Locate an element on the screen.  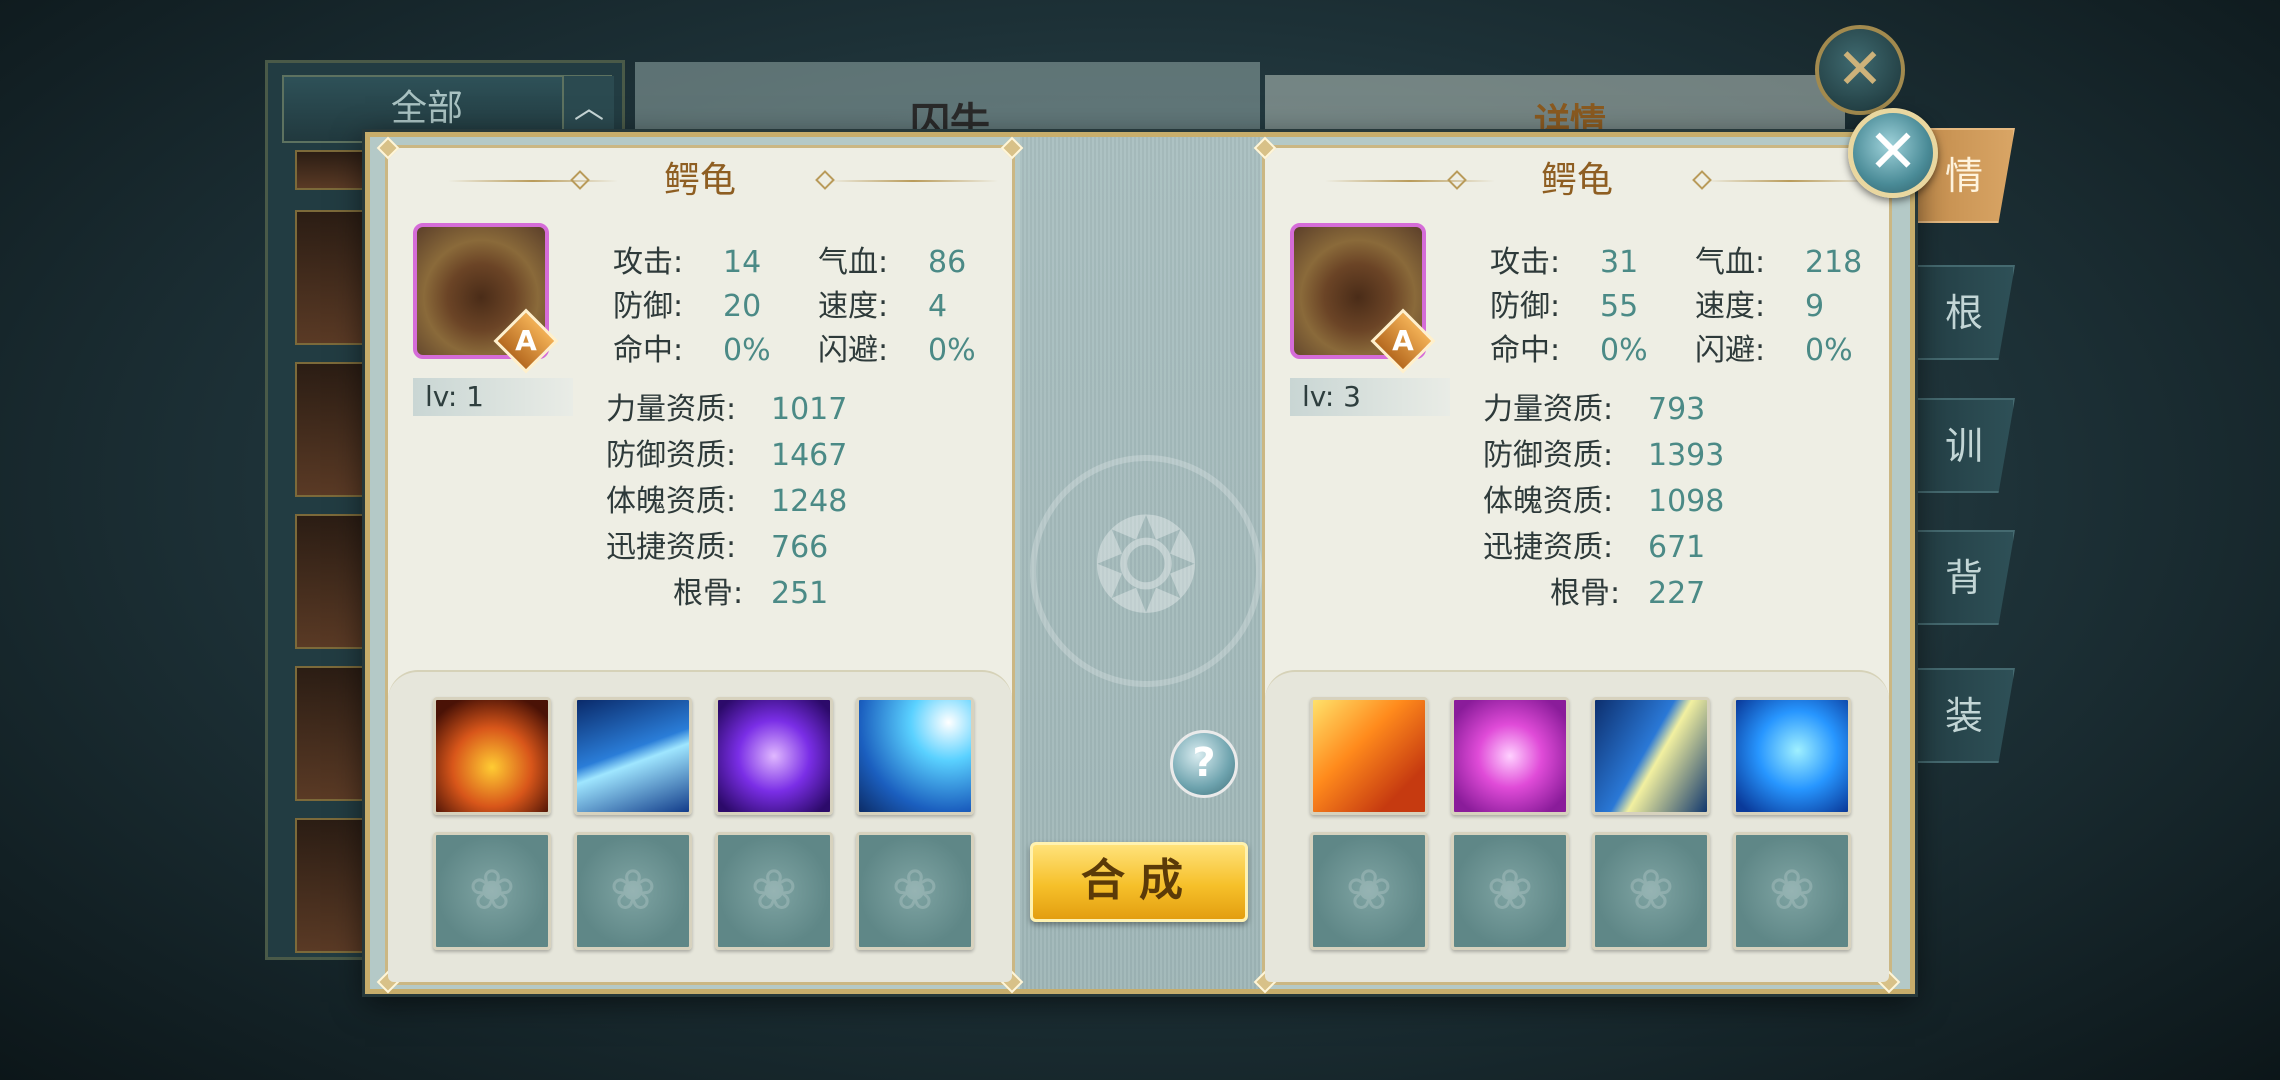
pet-level: lv: 3 is located at coordinates (1370, 397).